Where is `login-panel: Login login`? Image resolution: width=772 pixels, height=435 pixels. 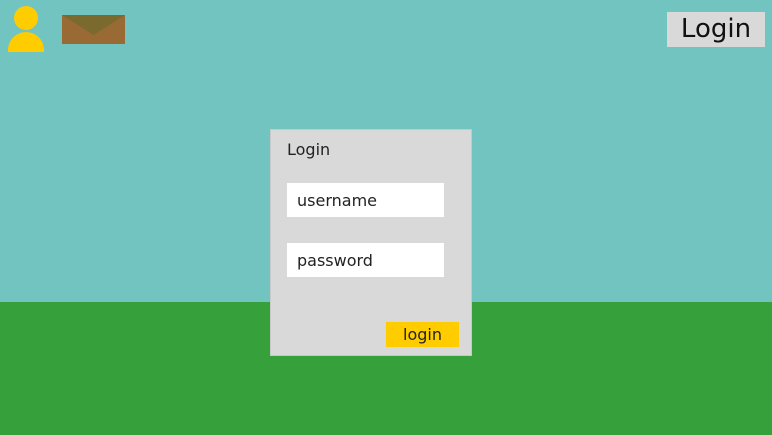
login-panel: Login login is located at coordinates (371, 242).